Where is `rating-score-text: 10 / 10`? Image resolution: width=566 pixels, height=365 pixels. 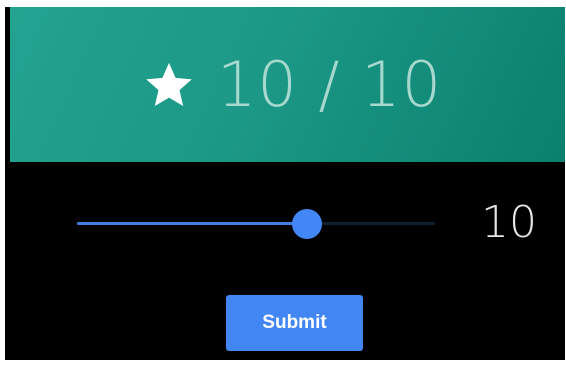
rating-score-text: 10 / 10 is located at coordinates (329, 84).